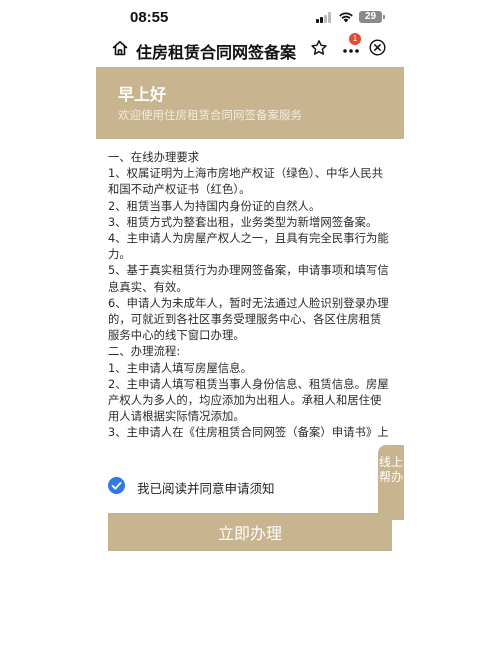  I want to click on notice-line: 1、主申请人填写房屋信息。, so click(180, 368).